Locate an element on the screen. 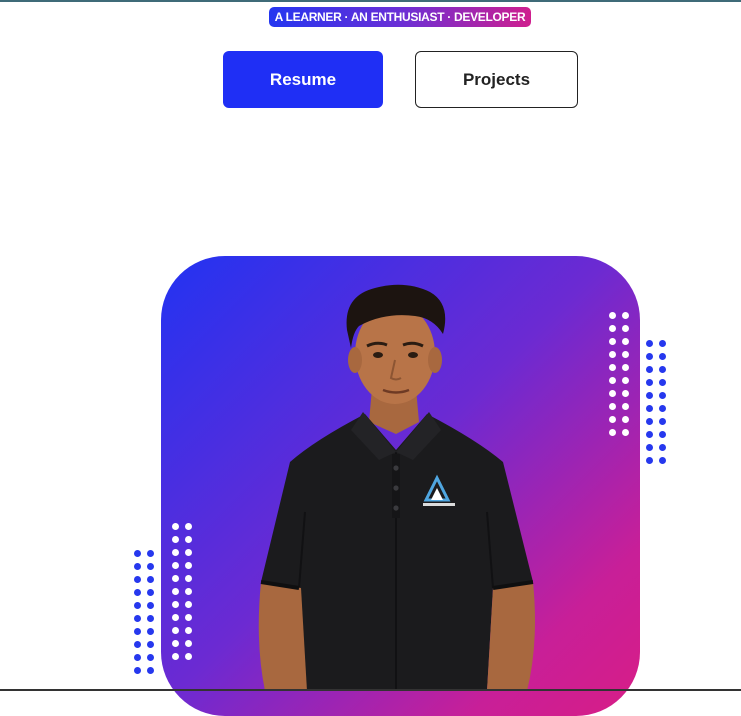 Image resolution: width=741 pixels, height=716 pixels. projects-button-label: Projects is located at coordinates (496, 79).